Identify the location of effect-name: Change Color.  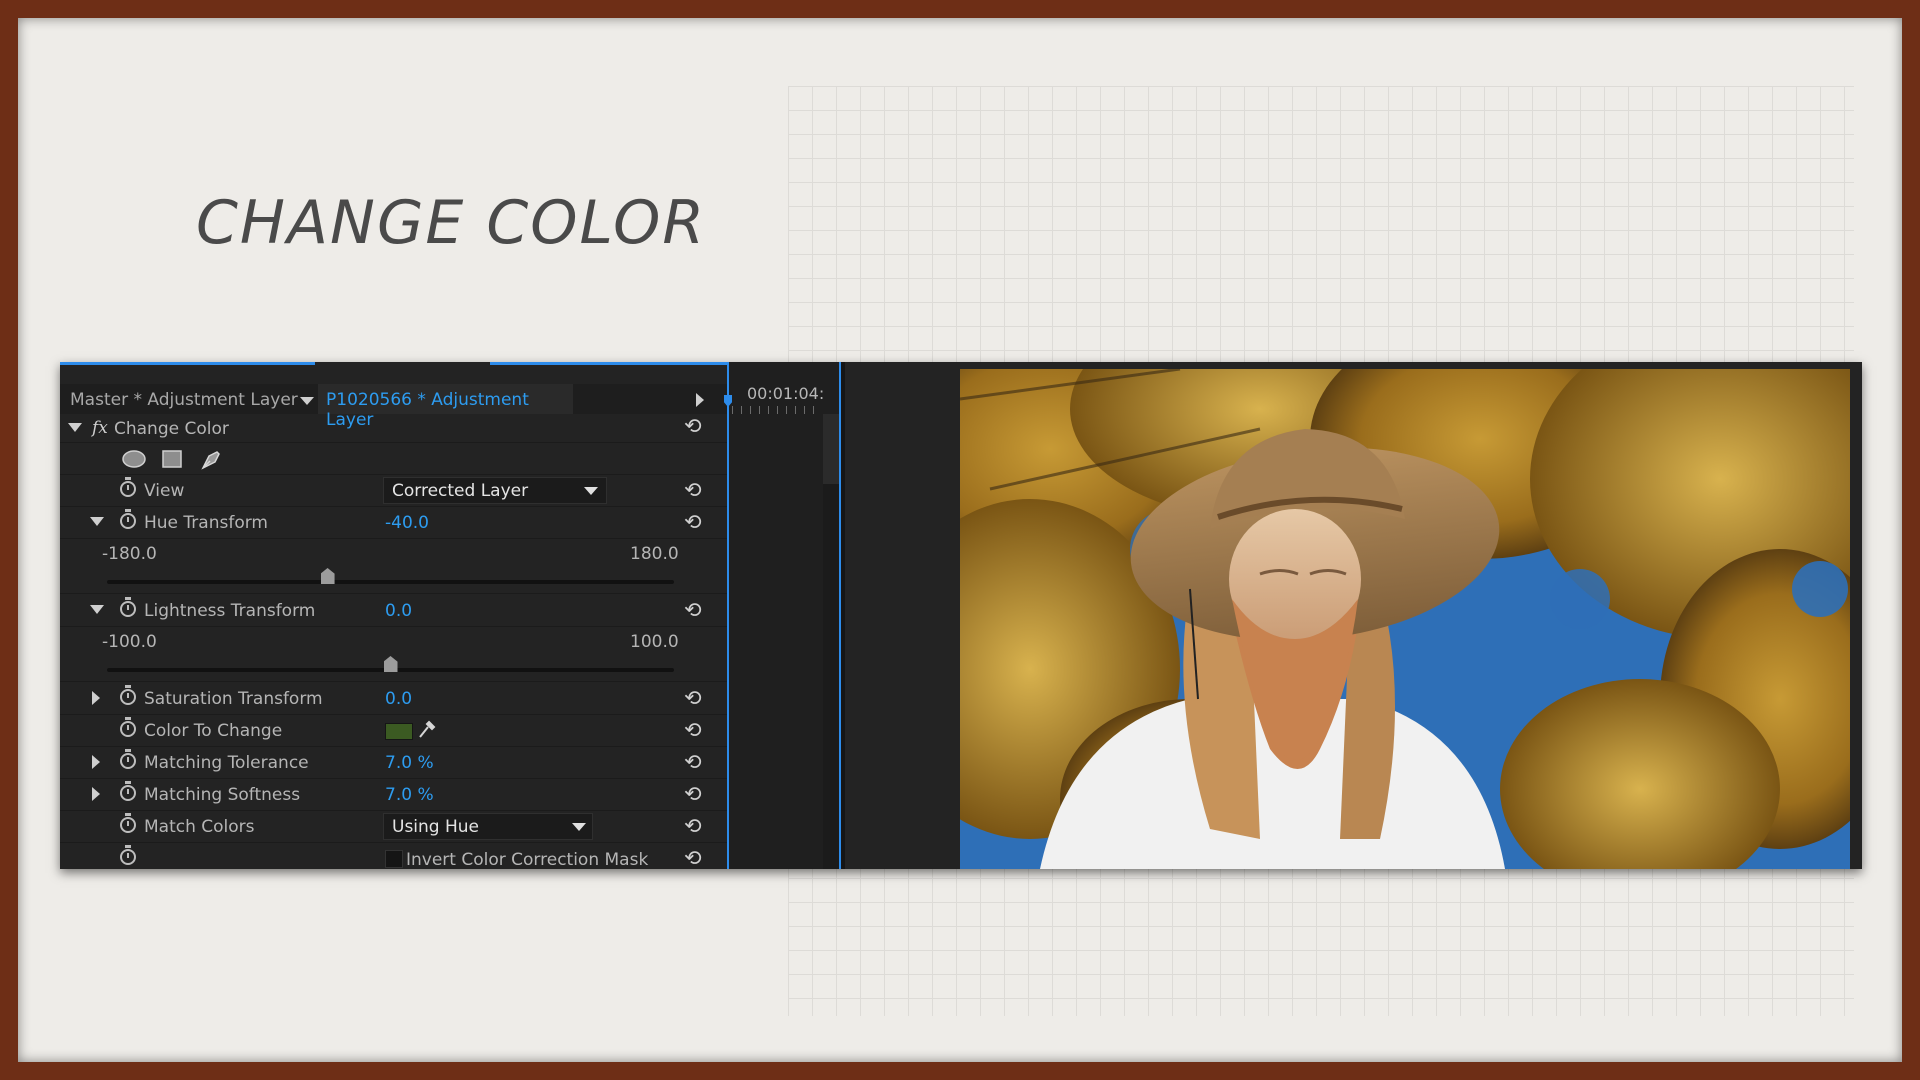
(171, 429).